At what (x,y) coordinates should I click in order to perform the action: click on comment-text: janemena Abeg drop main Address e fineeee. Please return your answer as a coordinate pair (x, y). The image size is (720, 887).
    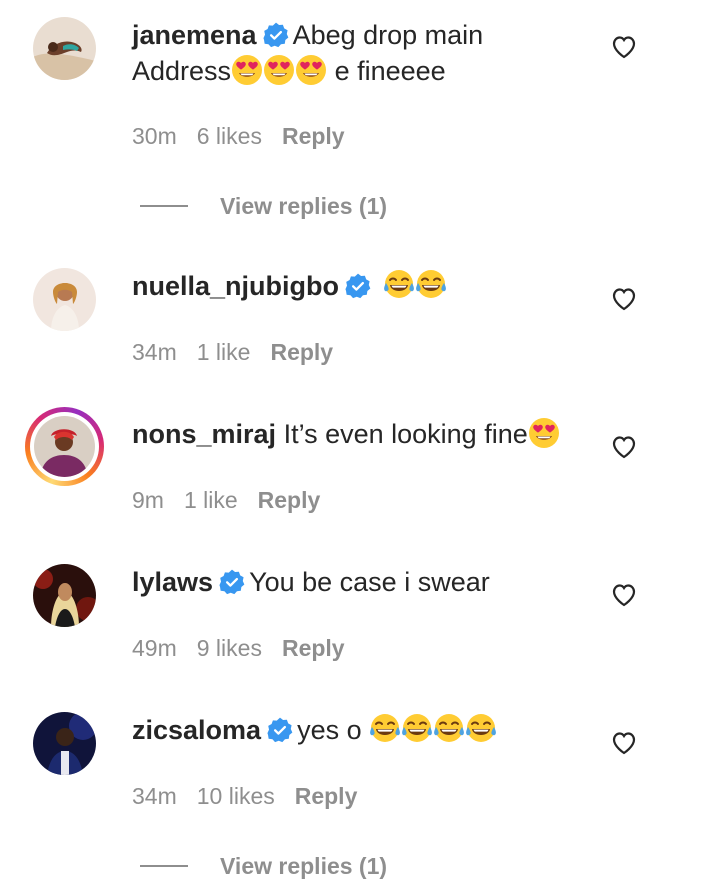
    Looking at the image, I should click on (352, 53).